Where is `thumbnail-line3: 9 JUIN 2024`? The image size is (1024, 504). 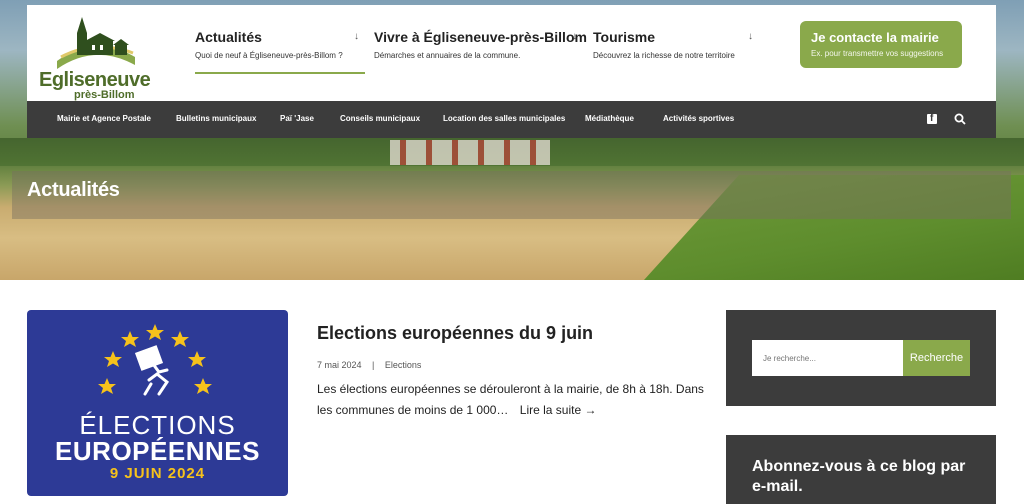
thumbnail-line3: 9 JUIN 2024 is located at coordinates (157, 473).